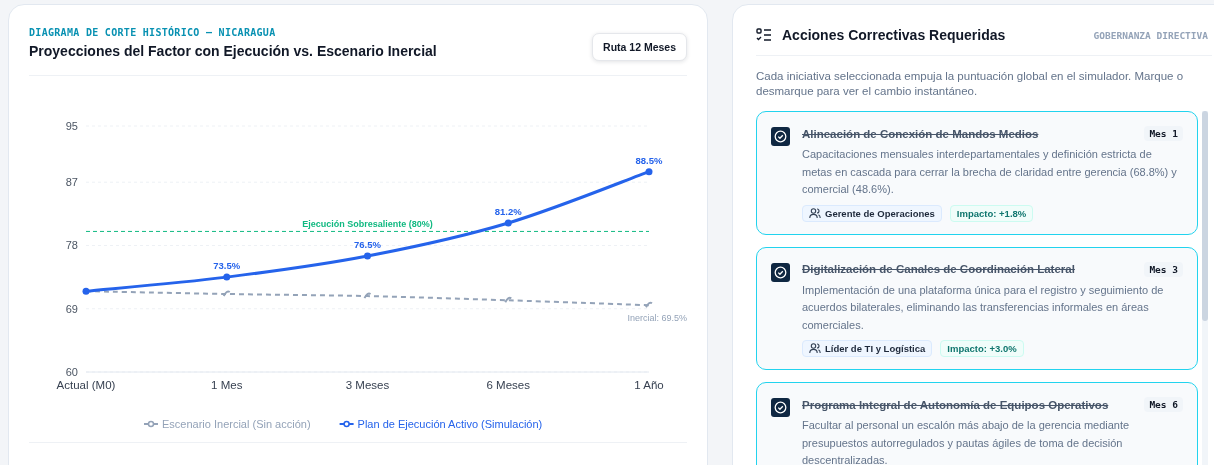 This screenshot has height=465, width=1214. What do you see at coordinates (1205, 288) in the screenshot?
I see `scrollbar` at bounding box center [1205, 288].